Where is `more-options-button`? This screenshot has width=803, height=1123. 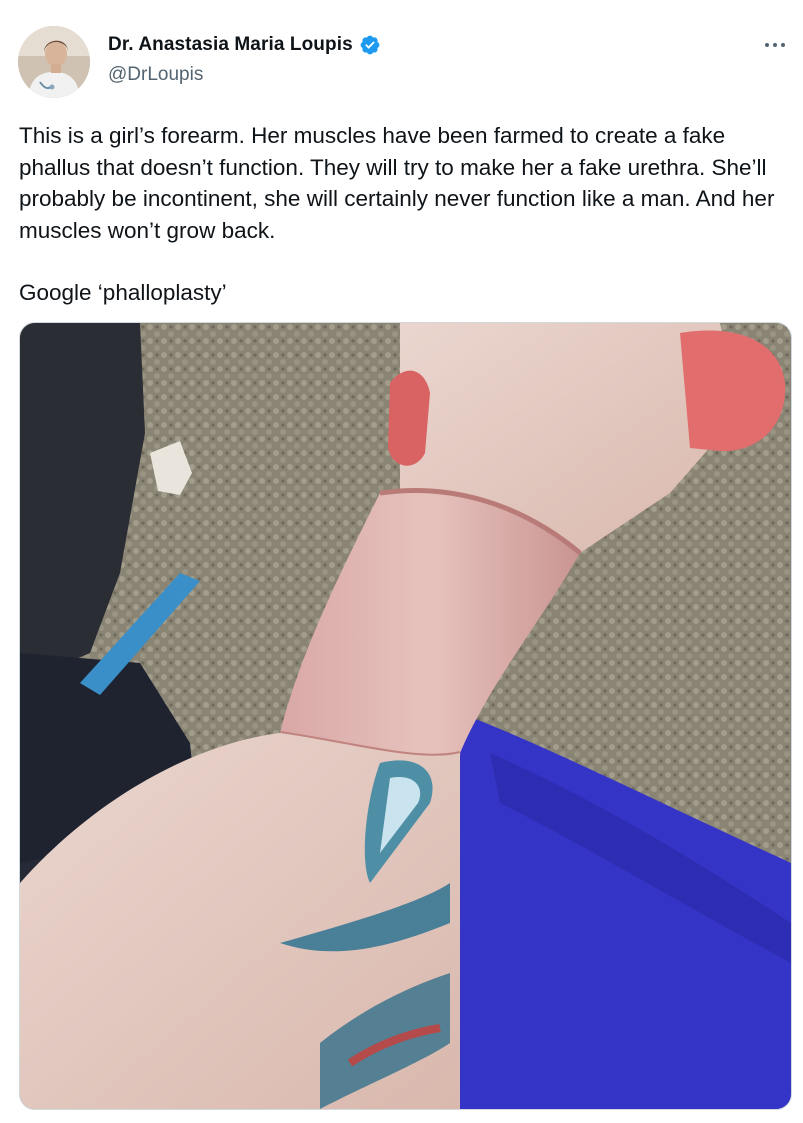 more-options-button is located at coordinates (775, 45).